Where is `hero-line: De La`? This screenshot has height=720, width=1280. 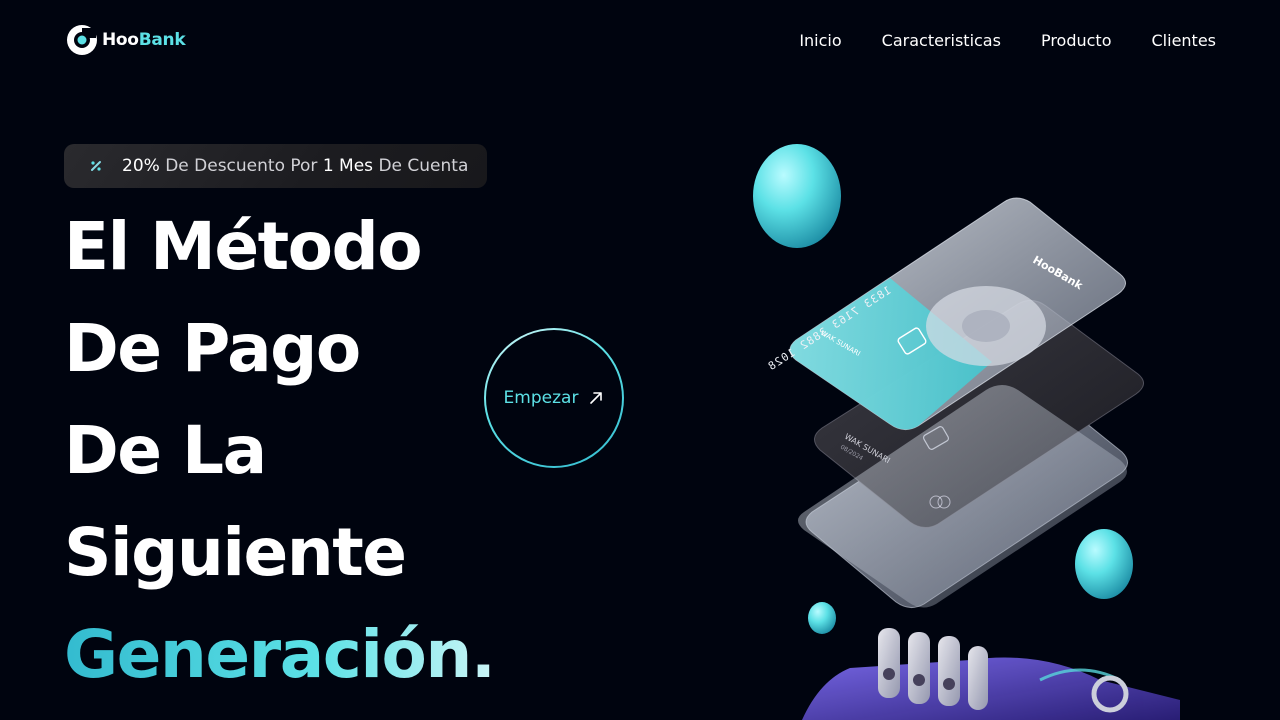 hero-line: De La is located at coordinates (165, 450).